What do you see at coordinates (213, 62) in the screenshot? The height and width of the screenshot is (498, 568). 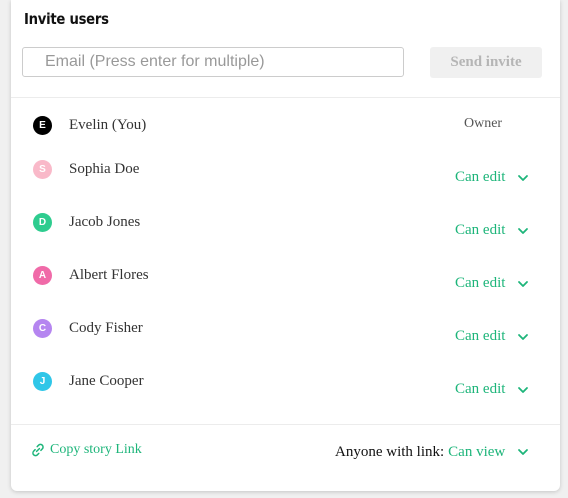 I see `email-input` at bounding box center [213, 62].